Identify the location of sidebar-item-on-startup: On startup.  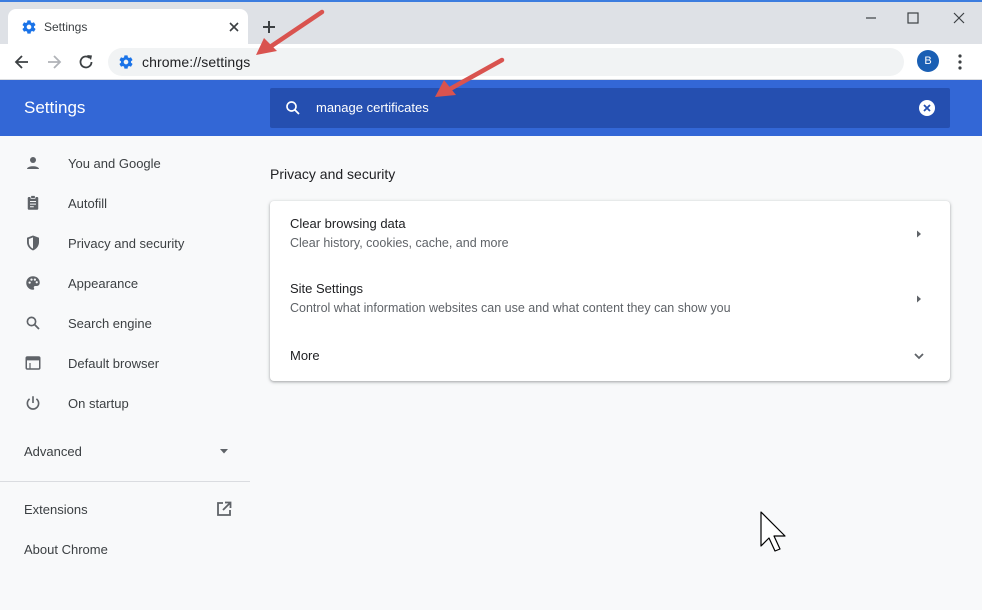
(125, 403).